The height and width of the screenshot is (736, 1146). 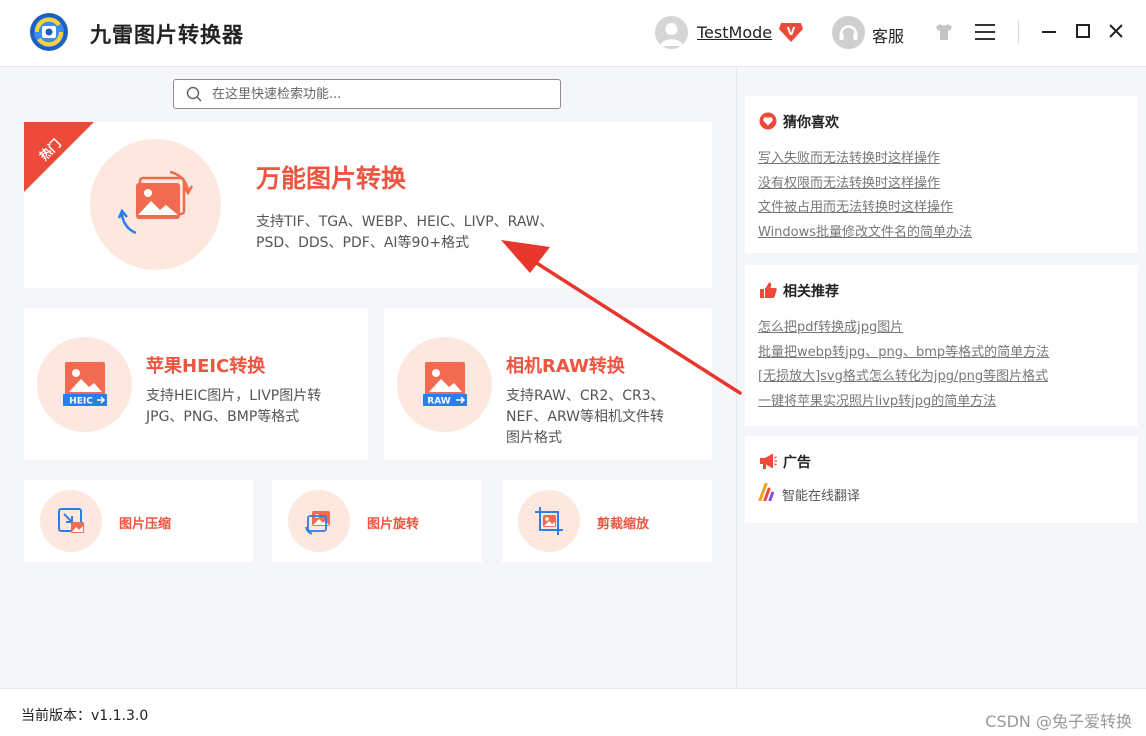 I want to click on compress-tool-card: 图片压缩, so click(x=138, y=521).